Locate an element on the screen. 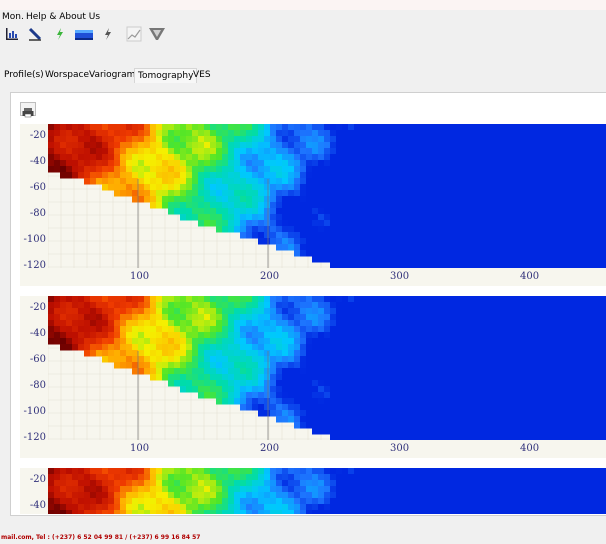 The image size is (606, 544). lightning-green-icon is located at coordinates (60, 34).